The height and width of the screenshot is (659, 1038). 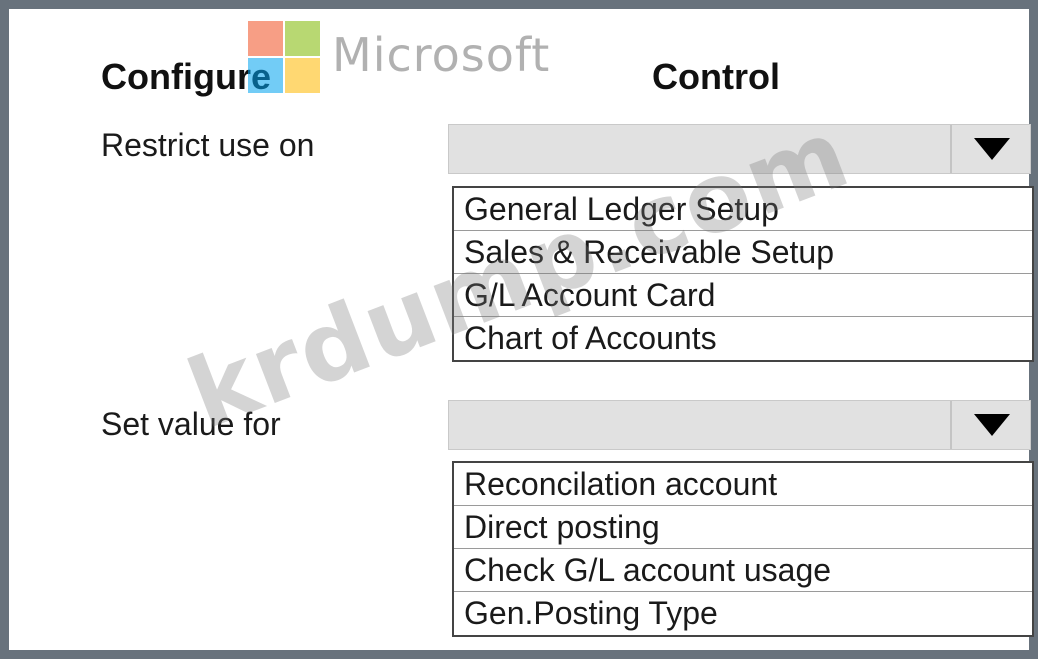 What do you see at coordinates (302, 38) in the screenshot?
I see `logo-square-green` at bounding box center [302, 38].